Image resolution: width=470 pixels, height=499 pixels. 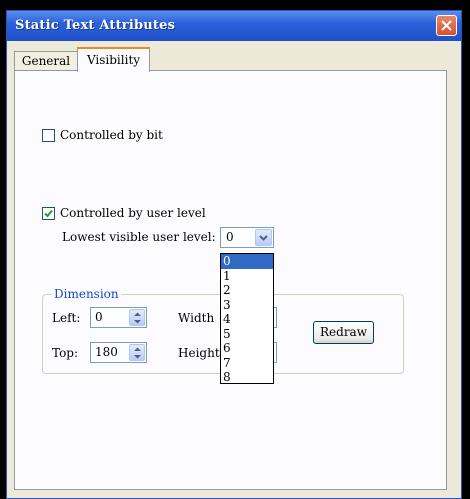 I want to click on dropdown-option-1: 1, so click(x=247, y=276).